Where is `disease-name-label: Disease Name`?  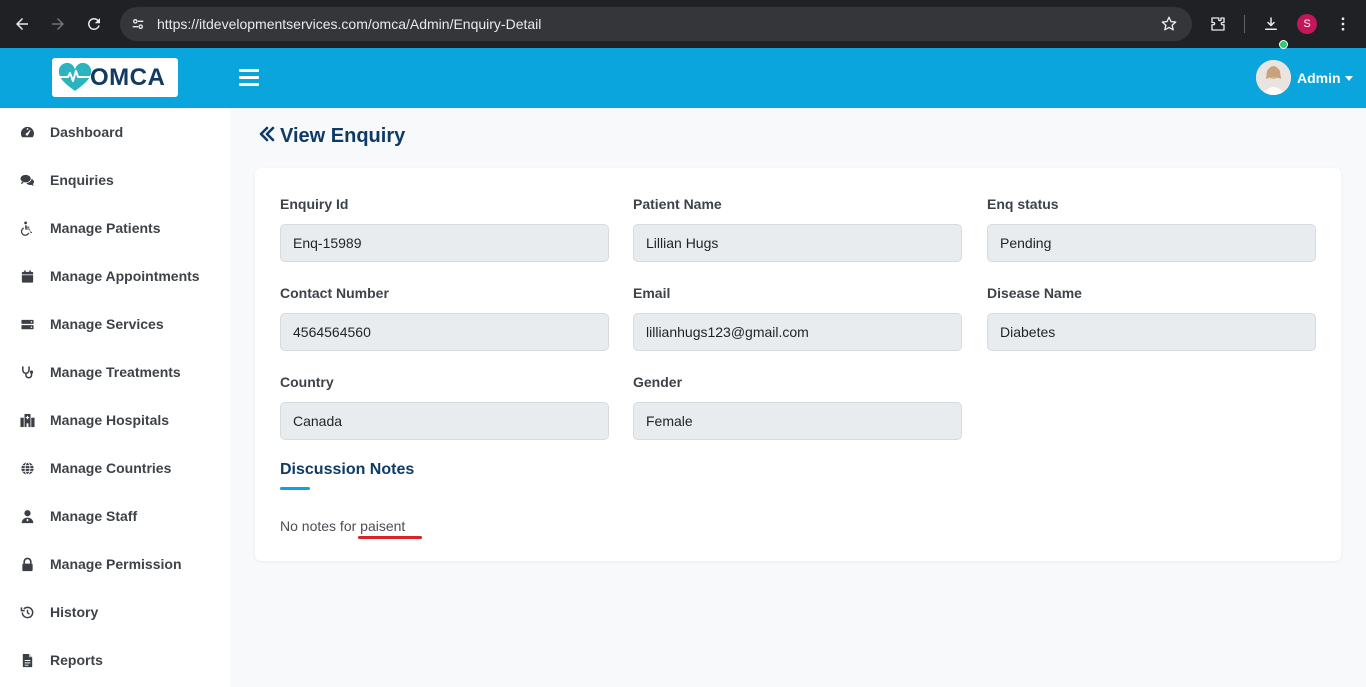
disease-name-label: Disease Name is located at coordinates (1034, 293).